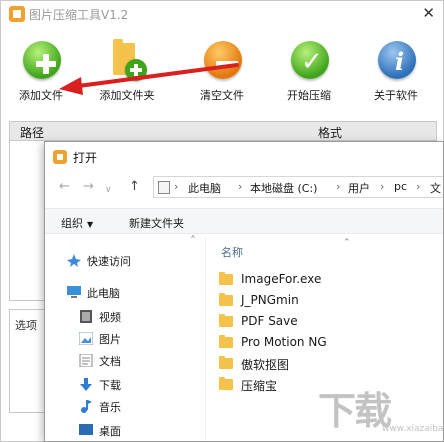  I want to click on nav-label: 文档, so click(110, 361).